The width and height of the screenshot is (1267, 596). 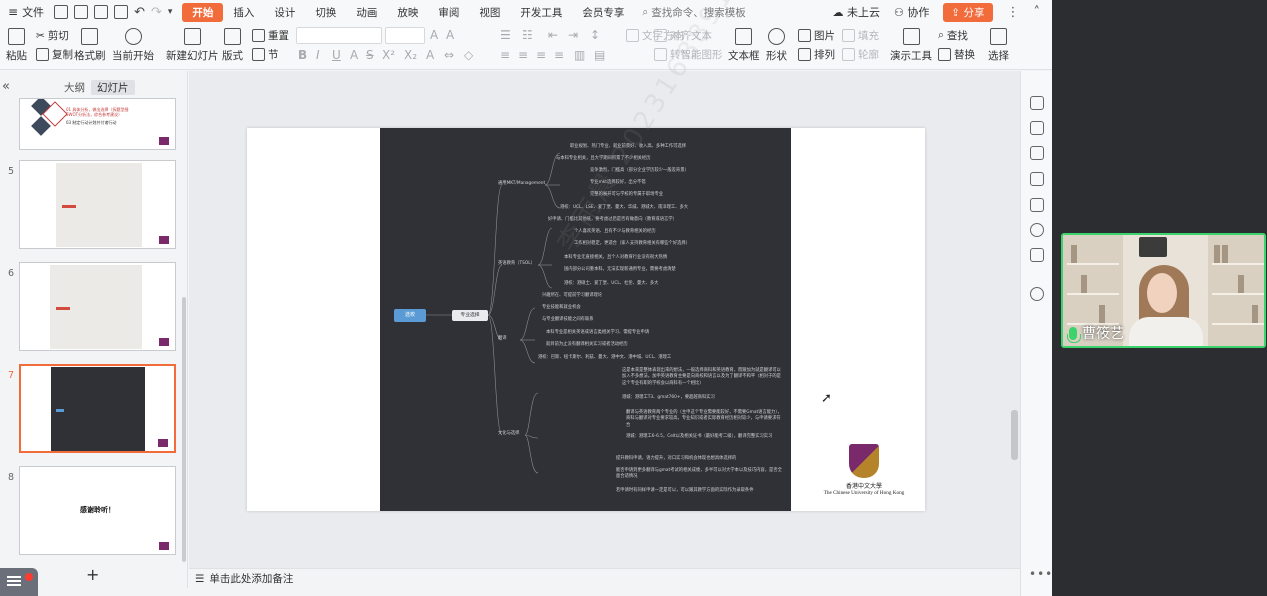 What do you see at coordinates (139, 12) in the screenshot?
I see `undo-icon: ↶` at bounding box center [139, 12].